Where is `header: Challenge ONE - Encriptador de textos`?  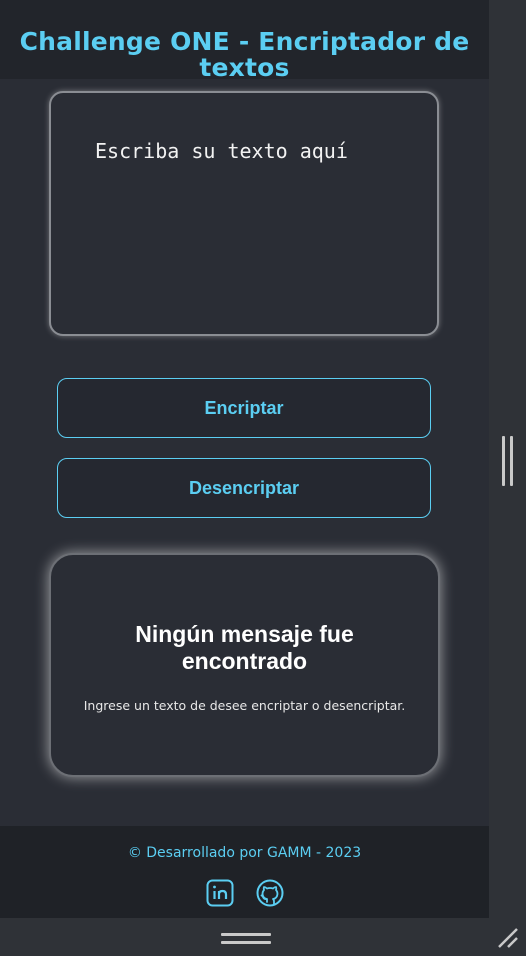 header: Challenge ONE - Encriptador de textos is located at coordinates (244, 41).